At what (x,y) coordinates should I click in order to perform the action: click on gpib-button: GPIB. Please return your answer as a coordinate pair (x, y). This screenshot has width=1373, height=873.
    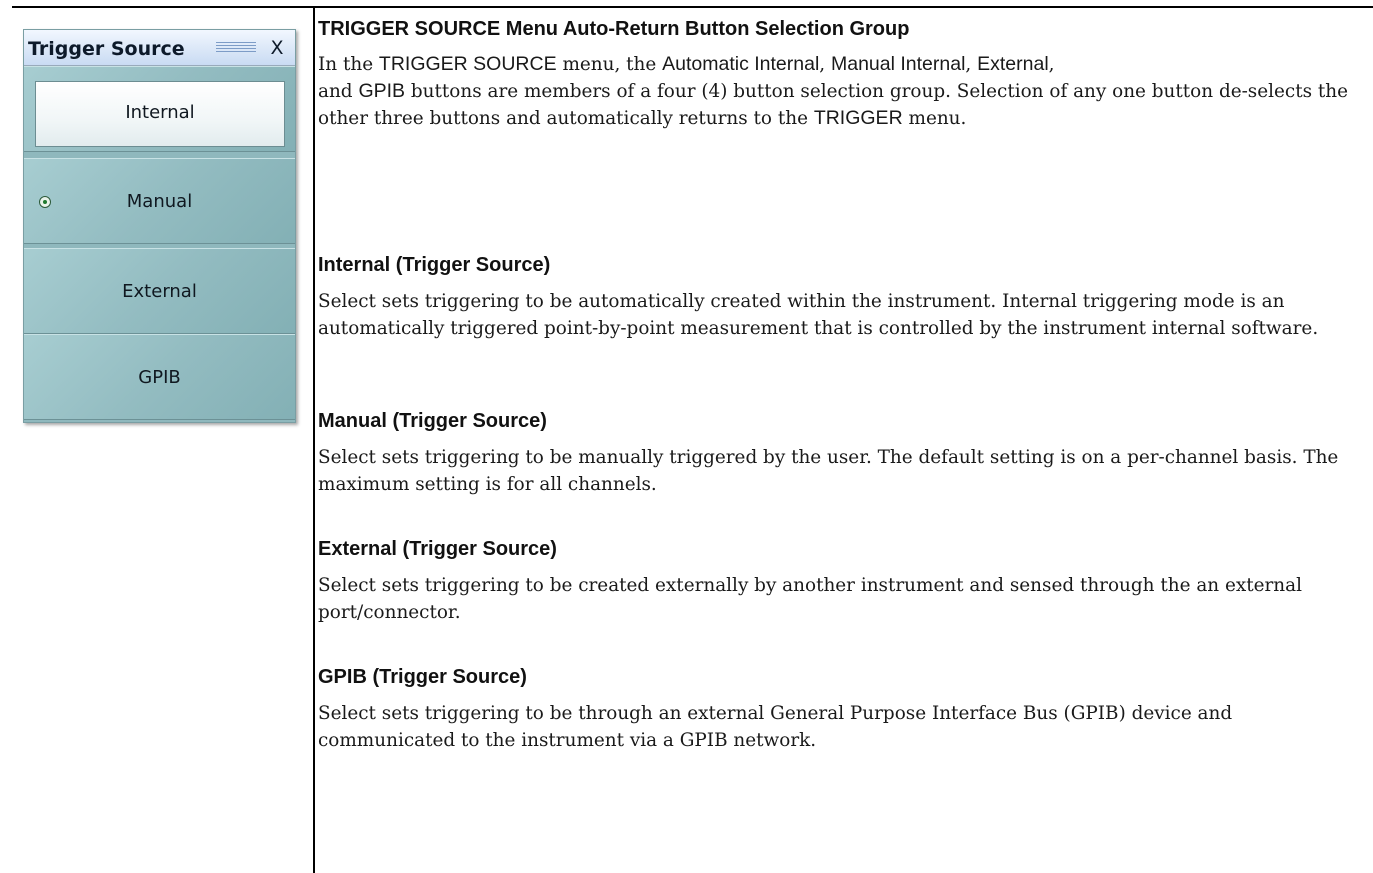
    Looking at the image, I should click on (159, 377).